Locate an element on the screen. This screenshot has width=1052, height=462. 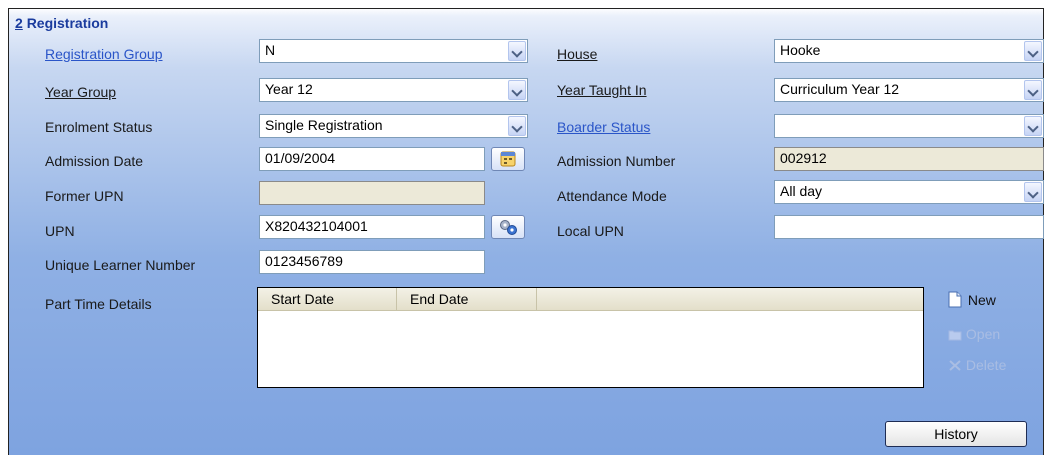
former-upn-label: Former UPN is located at coordinates (84, 196).